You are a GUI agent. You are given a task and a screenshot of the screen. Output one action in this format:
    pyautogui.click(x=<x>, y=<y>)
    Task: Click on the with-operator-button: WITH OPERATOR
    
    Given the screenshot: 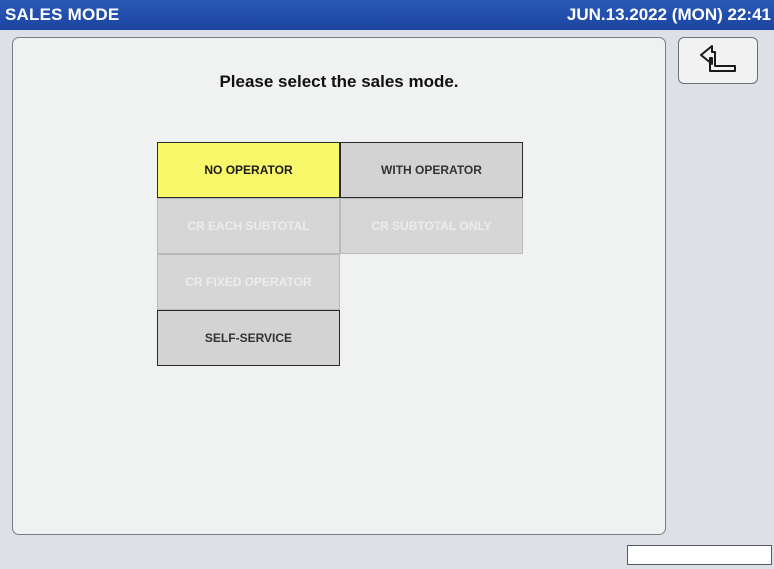 What is the action you would take?
    pyautogui.click(x=431, y=170)
    